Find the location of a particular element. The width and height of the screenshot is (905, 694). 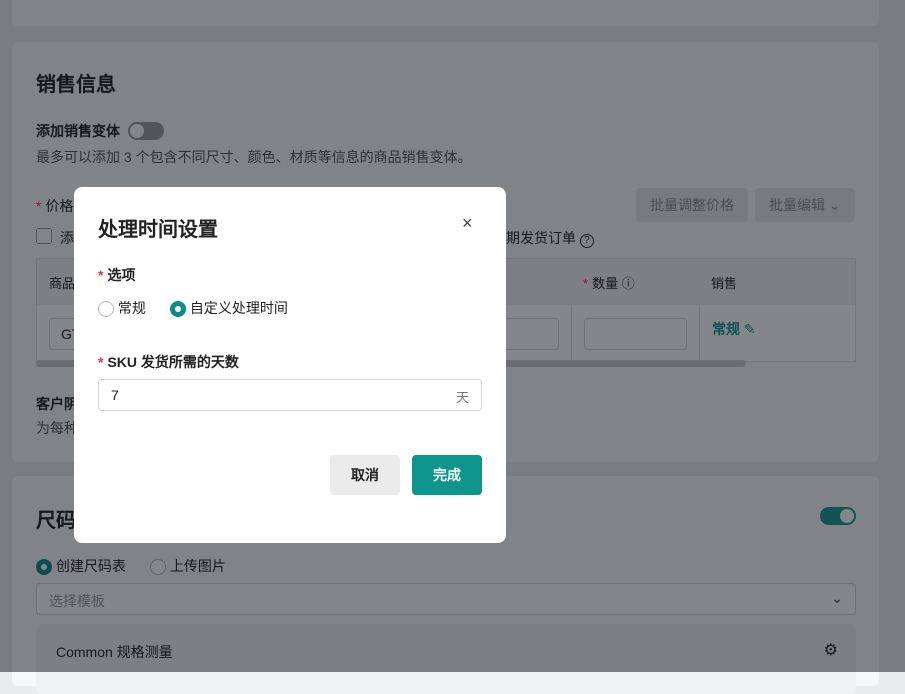

cancel-button: 取消 is located at coordinates (365, 475).